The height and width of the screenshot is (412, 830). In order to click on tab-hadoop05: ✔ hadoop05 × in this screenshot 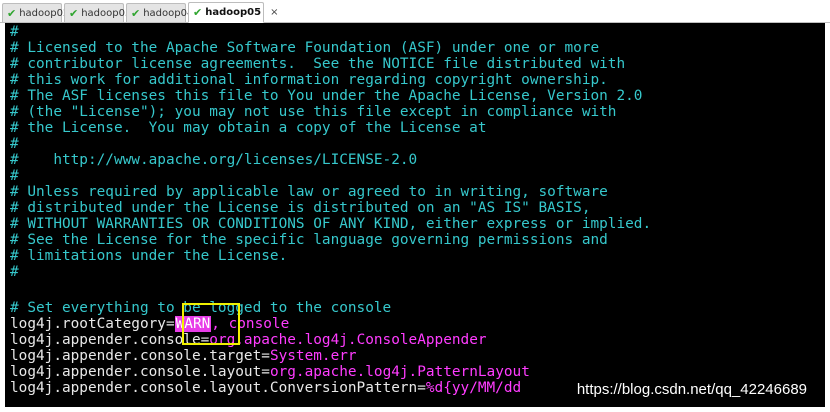, I will do `click(233, 12)`.